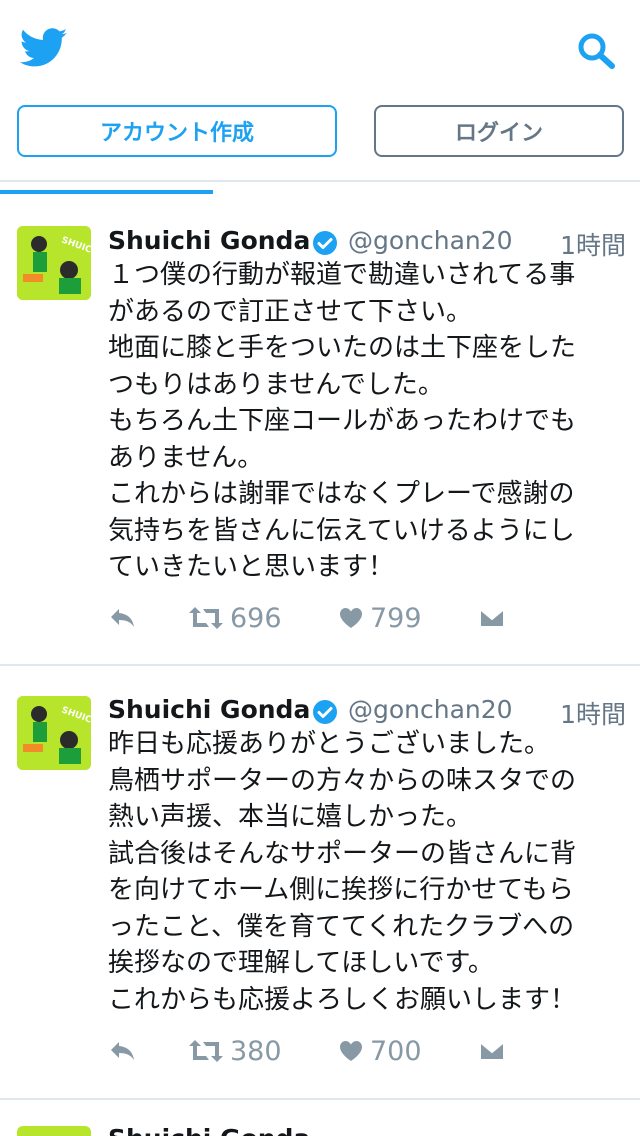 This screenshot has width=640, height=1136. I want to click on signup-button: アカウント作成, so click(177, 131).